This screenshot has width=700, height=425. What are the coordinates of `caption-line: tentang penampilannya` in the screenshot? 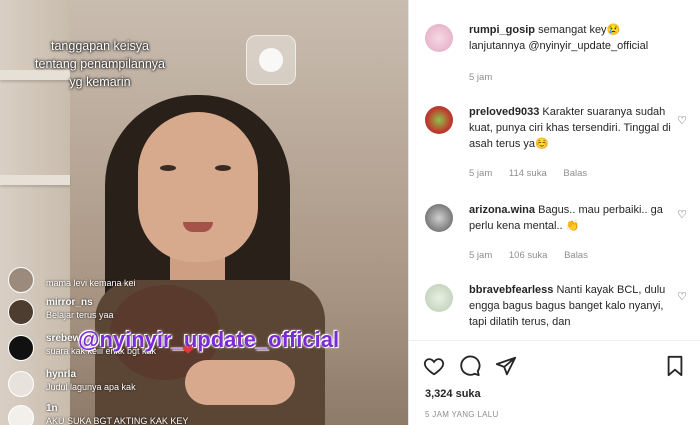 It's located at (100, 64).